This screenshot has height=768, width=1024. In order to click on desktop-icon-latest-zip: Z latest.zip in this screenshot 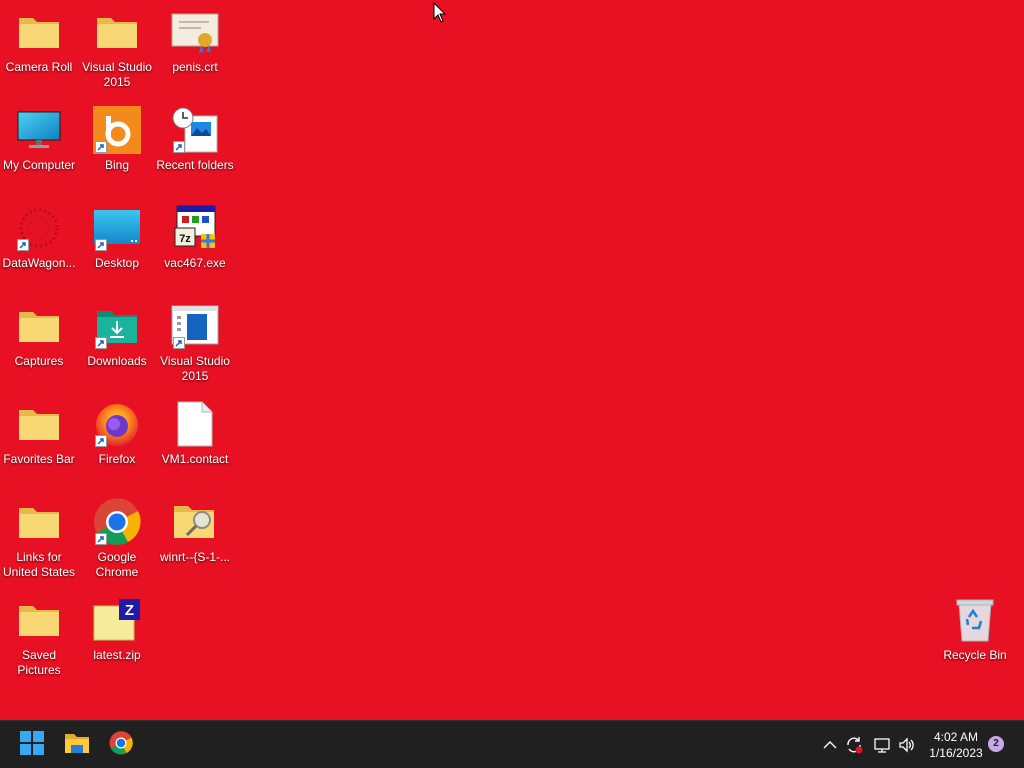, I will do `click(117, 629)`.